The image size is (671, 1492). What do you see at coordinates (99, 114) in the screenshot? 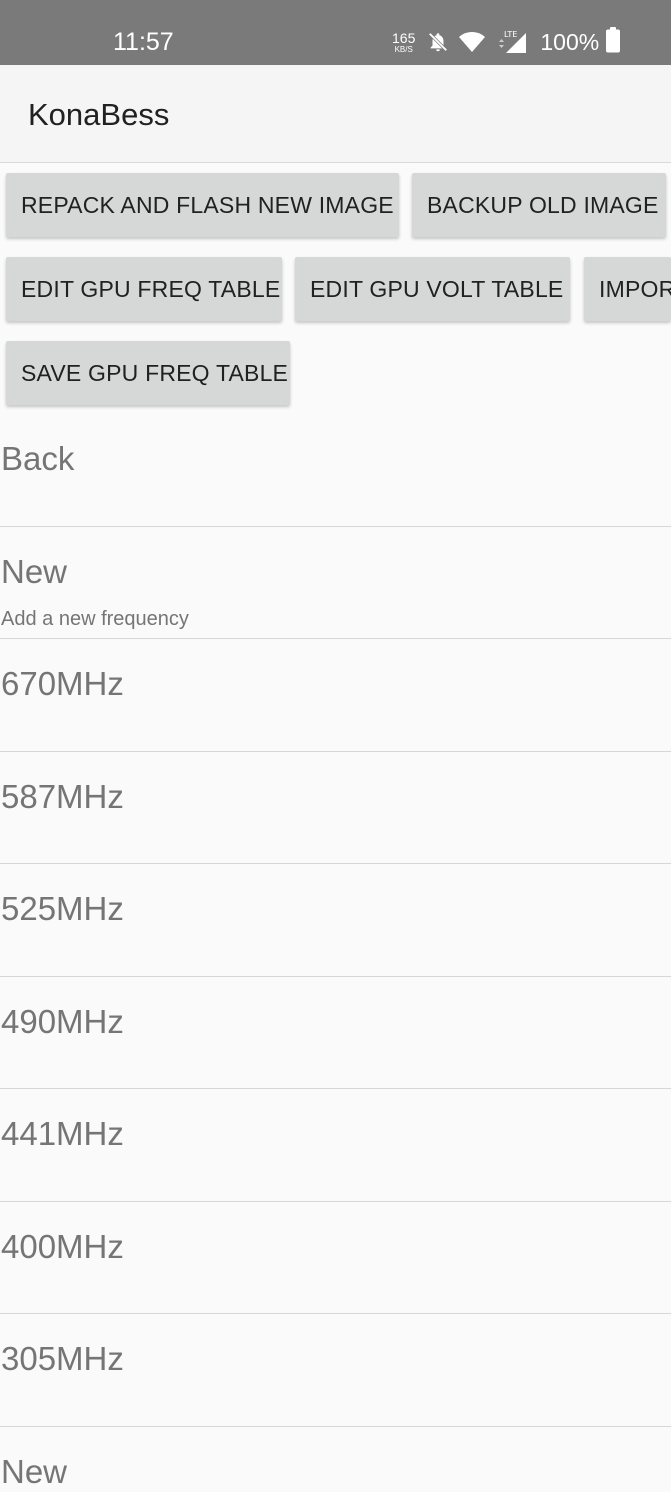
I see `app-title: KonaBess` at bounding box center [99, 114].